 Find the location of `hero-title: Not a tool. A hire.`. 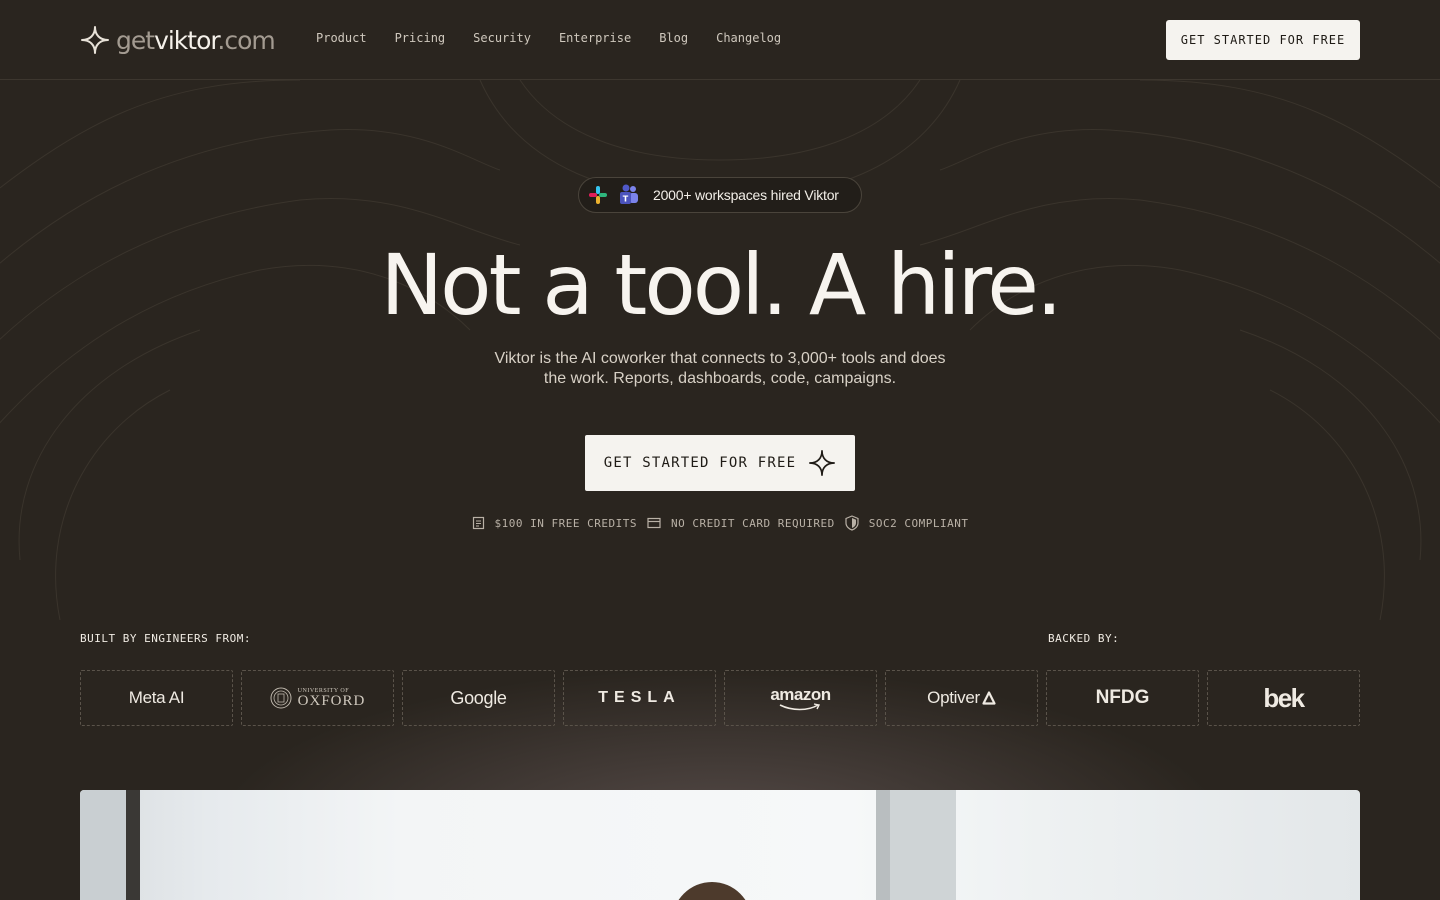

hero-title: Not a tool. A hire. is located at coordinates (721, 285).